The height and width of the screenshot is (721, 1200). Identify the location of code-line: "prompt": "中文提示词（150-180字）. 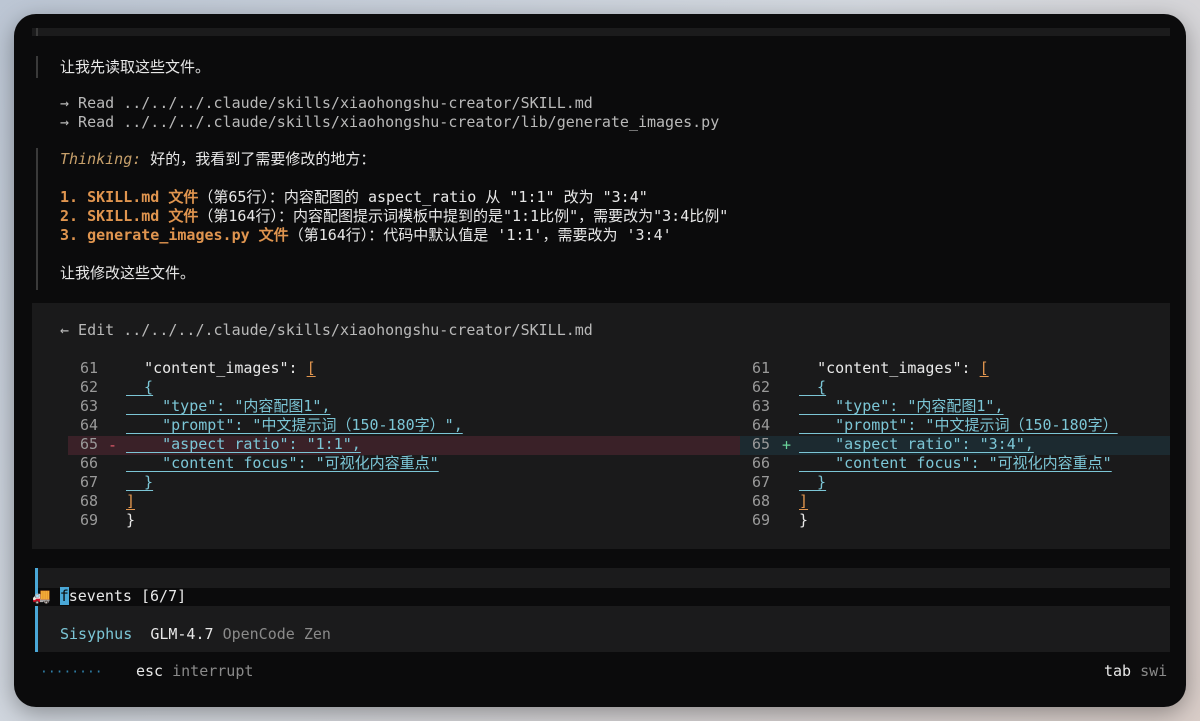
(958, 425).